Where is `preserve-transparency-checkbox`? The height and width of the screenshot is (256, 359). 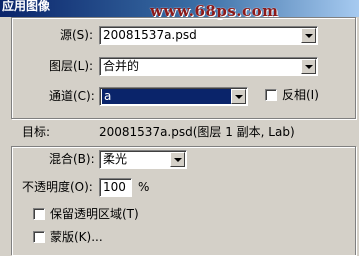
preserve-transparency-checkbox is located at coordinates (39, 214).